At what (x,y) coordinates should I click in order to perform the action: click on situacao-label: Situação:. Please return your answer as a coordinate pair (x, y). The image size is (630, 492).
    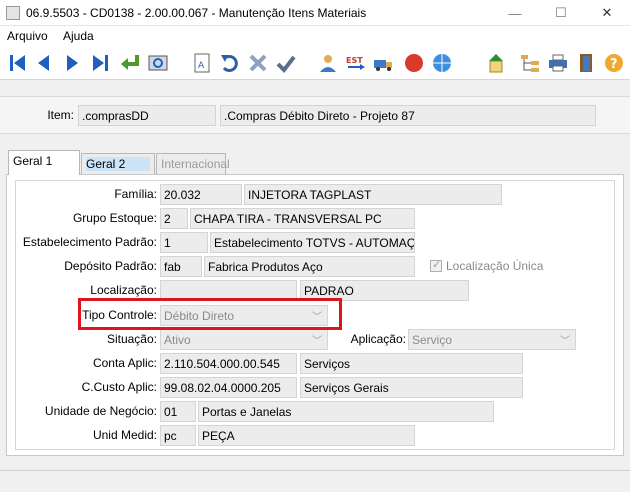
    Looking at the image, I should click on (131, 339).